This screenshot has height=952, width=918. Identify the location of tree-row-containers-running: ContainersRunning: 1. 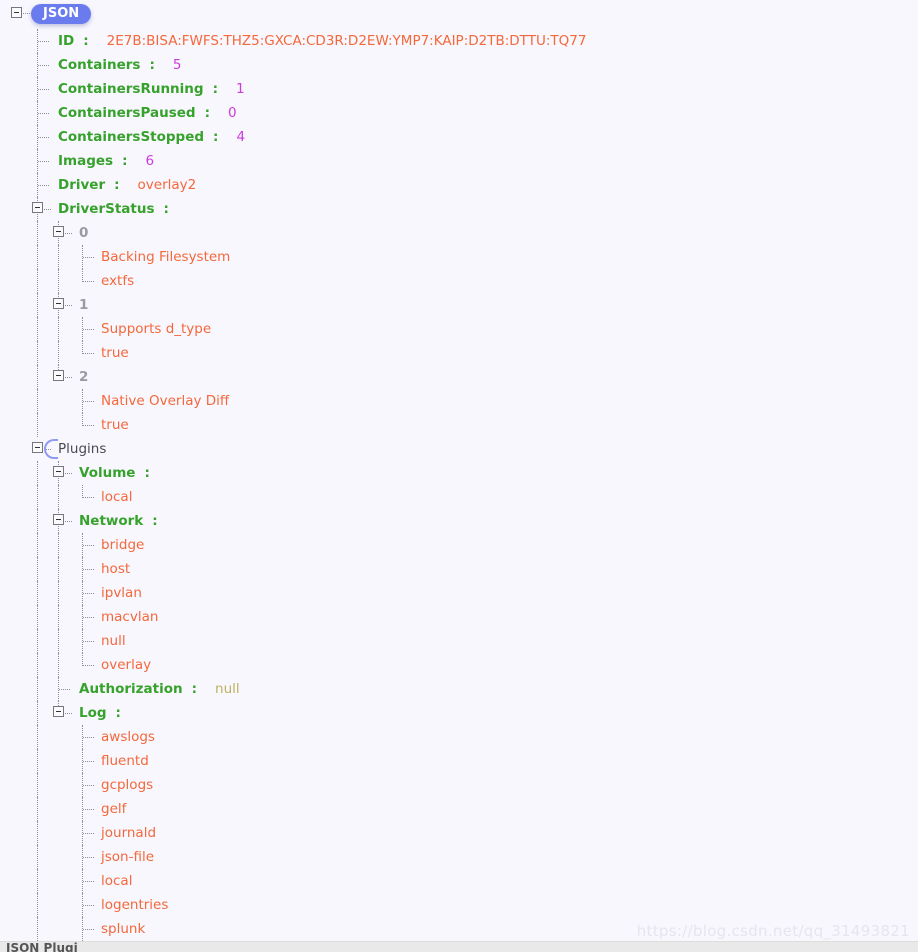
(459, 89).